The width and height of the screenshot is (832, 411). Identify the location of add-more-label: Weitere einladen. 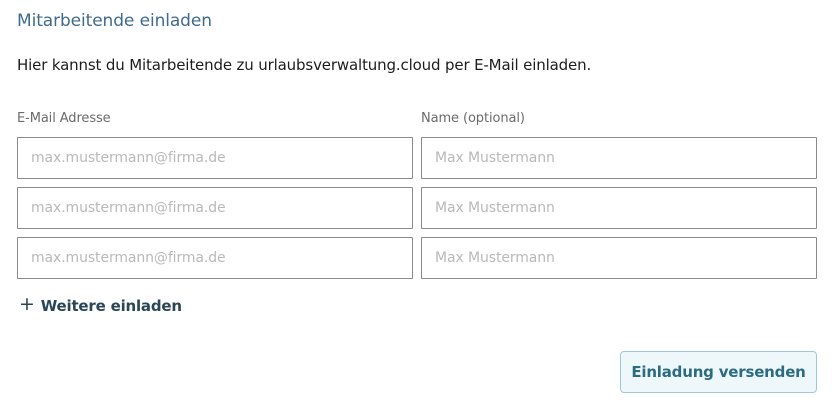
(111, 305).